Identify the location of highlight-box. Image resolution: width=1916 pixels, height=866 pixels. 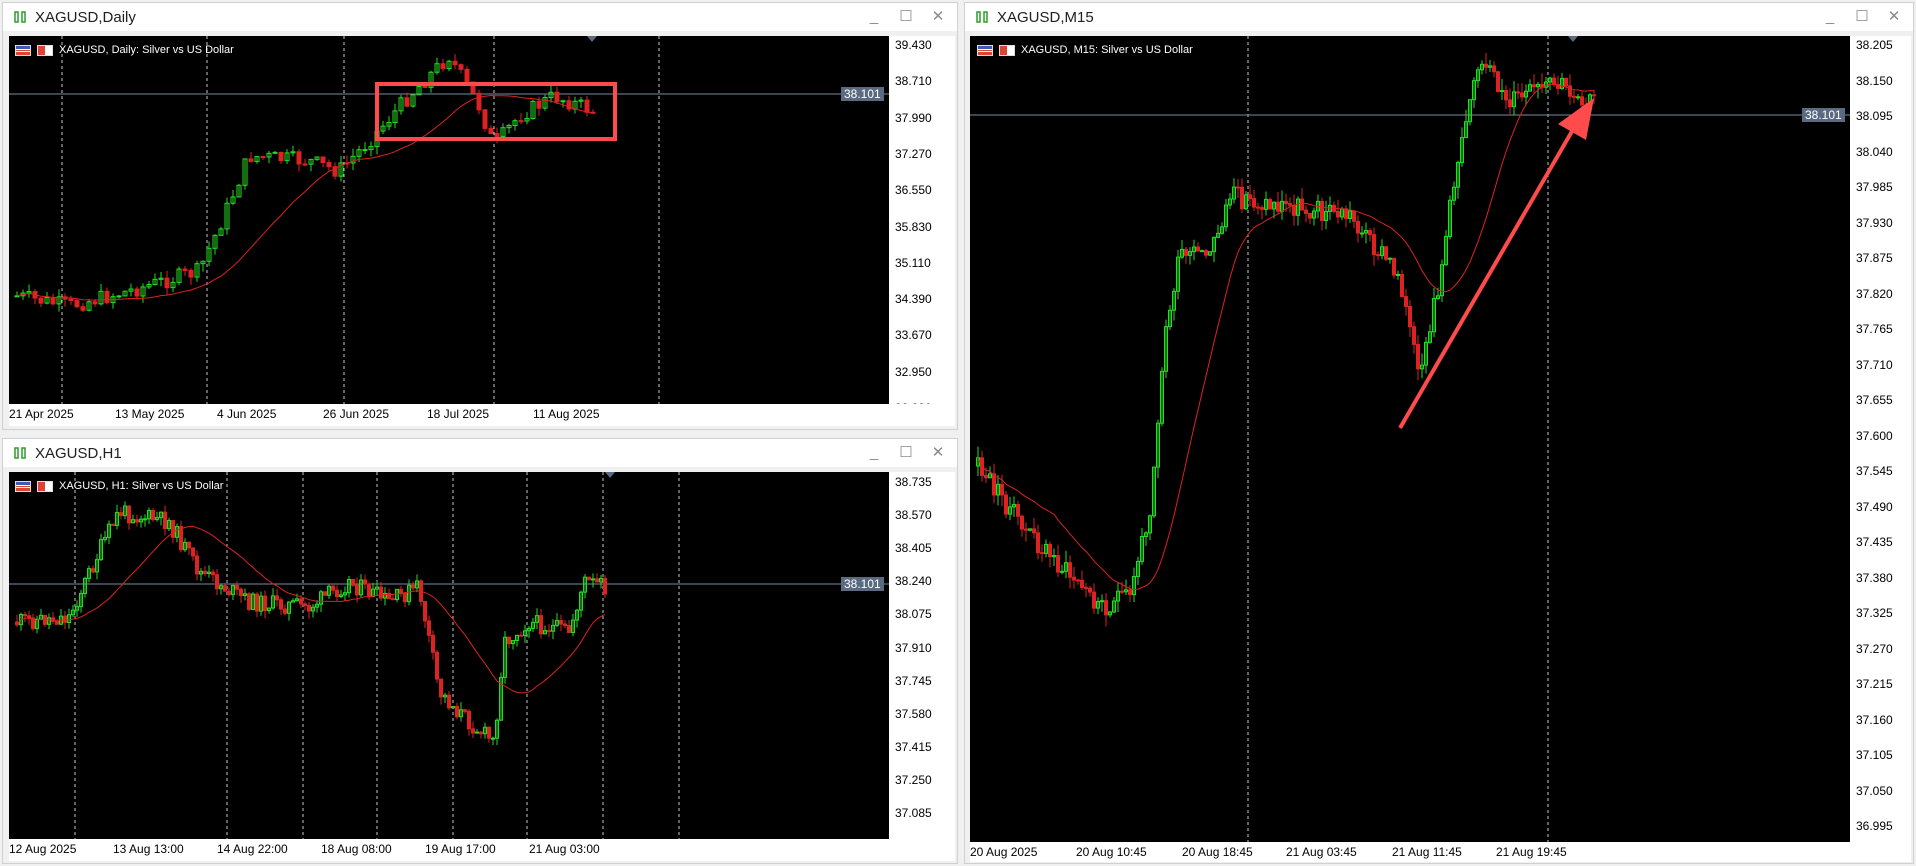
(496, 111).